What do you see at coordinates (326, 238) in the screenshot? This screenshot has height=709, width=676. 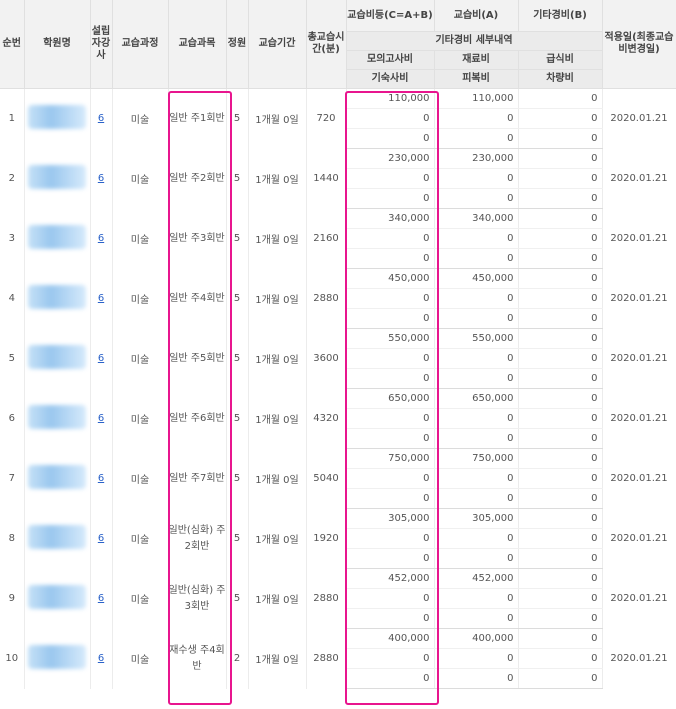 I see `hours-cell: 2160` at bounding box center [326, 238].